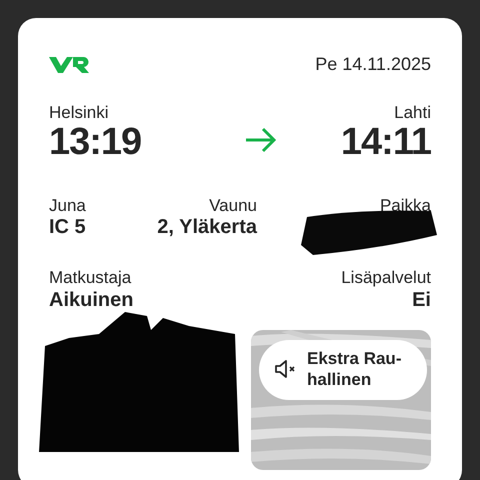 The image size is (480, 480). What do you see at coordinates (373, 64) in the screenshot?
I see `travel-date: Pe 14.11.2025` at bounding box center [373, 64].